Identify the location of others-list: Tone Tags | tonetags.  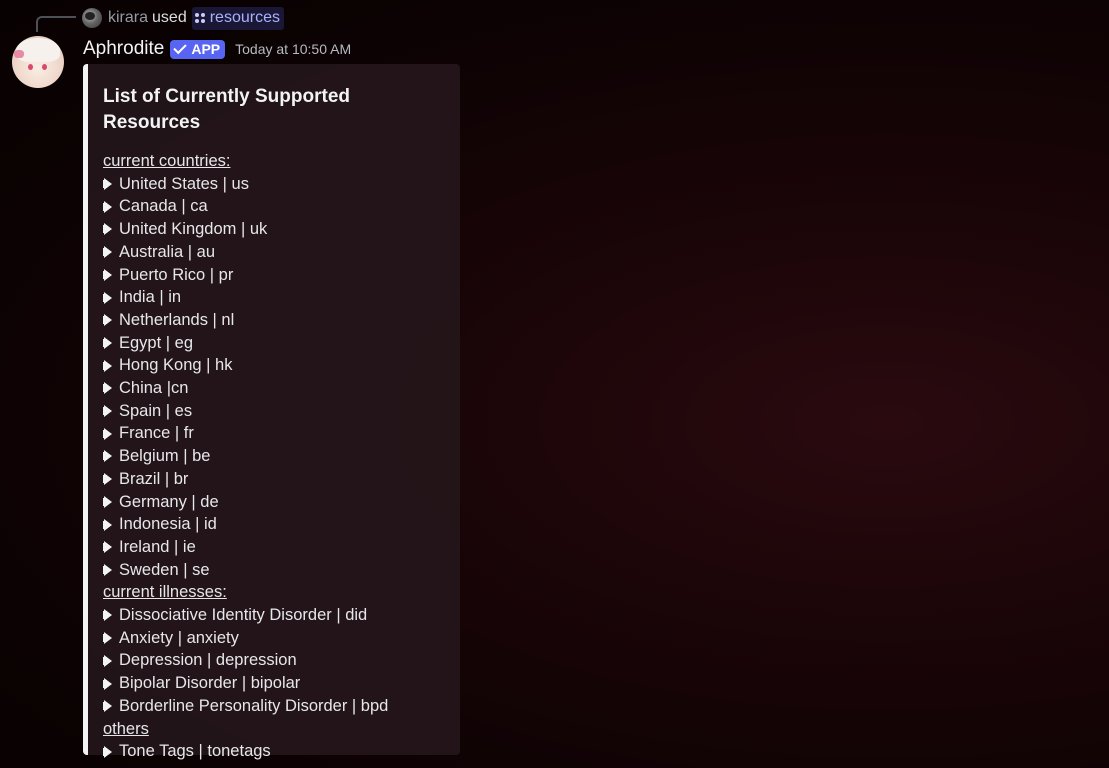
(274, 751).